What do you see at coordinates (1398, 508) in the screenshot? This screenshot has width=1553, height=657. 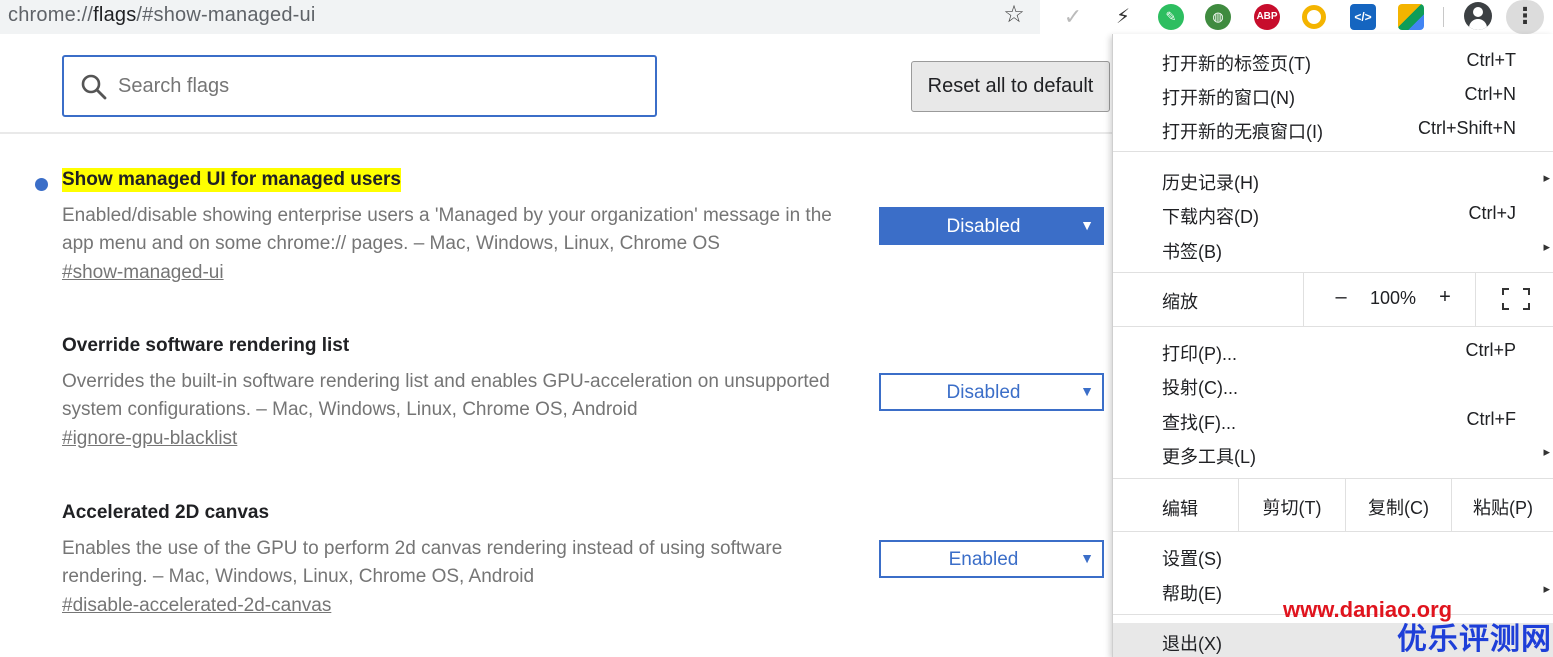 I see `copy-label: 复制(C)` at bounding box center [1398, 508].